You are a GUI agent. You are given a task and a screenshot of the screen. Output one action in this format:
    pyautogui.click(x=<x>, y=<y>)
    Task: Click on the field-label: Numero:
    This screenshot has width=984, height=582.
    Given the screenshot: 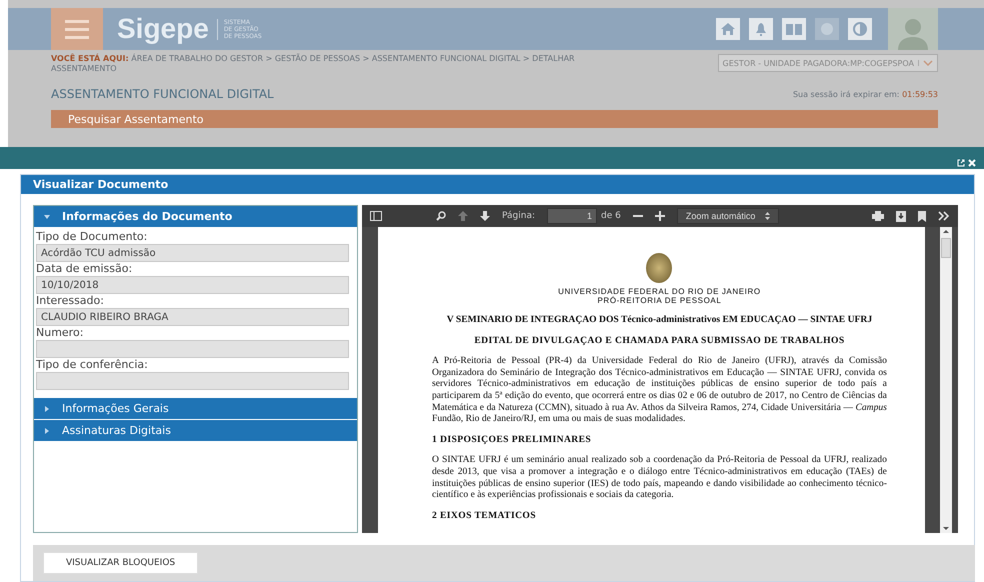 What is the action you would take?
    pyautogui.click(x=60, y=333)
    